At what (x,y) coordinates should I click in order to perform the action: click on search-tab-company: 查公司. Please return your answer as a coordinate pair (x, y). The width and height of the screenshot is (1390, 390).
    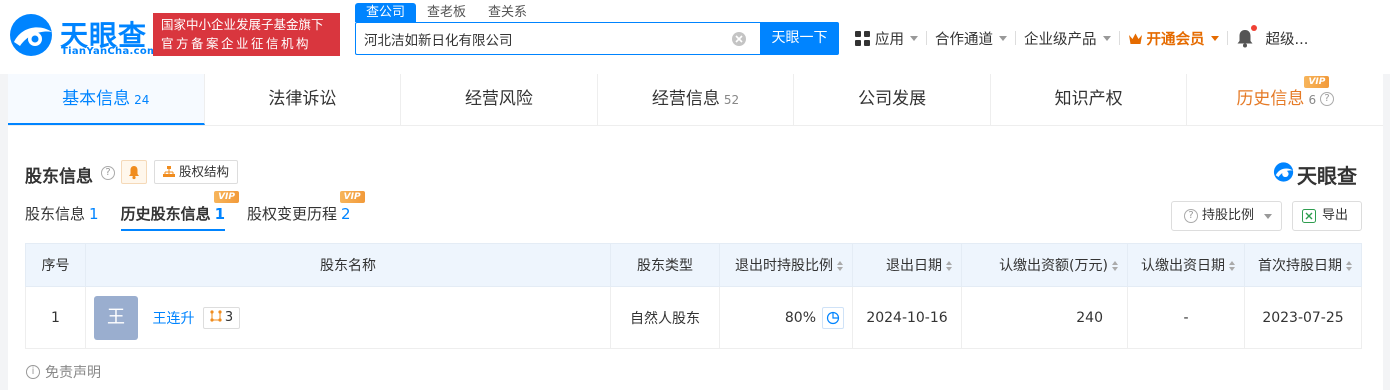
    Looking at the image, I should click on (386, 12).